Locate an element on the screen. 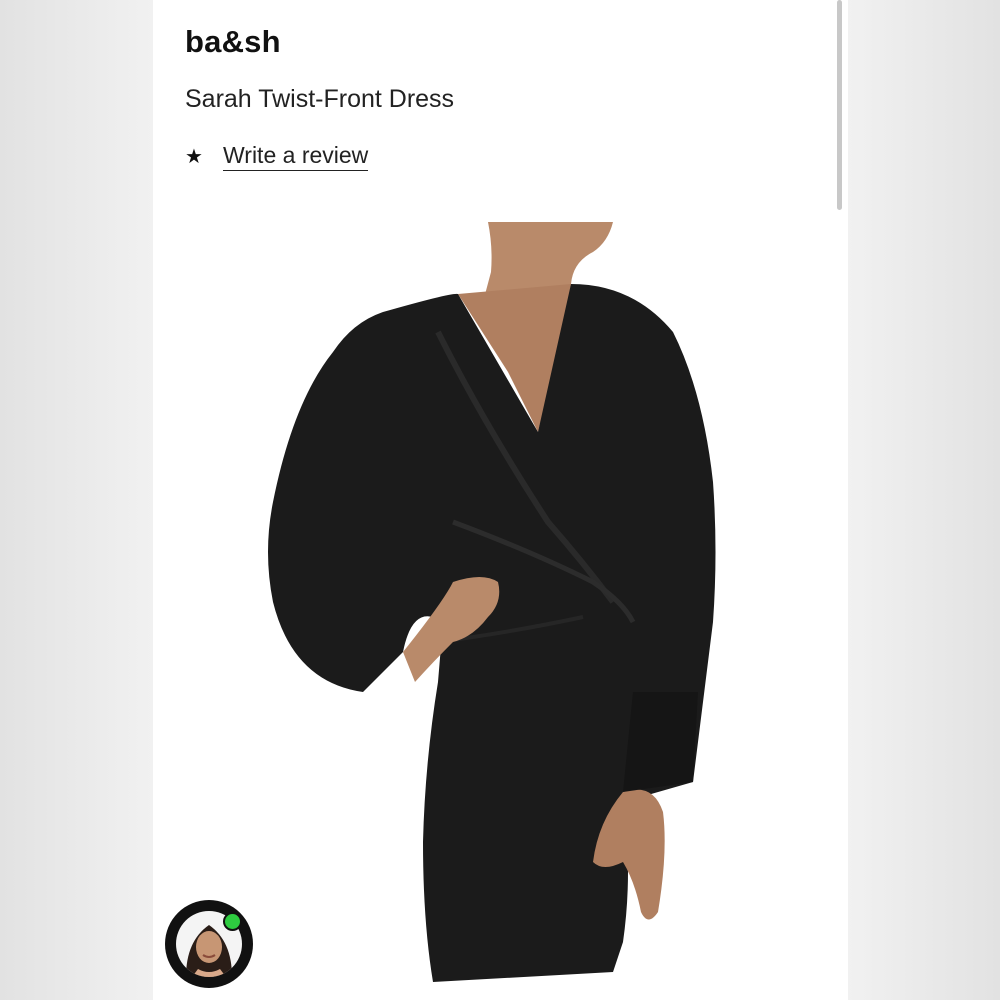 Image resolution: width=1000 pixels, height=1000 pixels. seller-avatar-wrap is located at coordinates (210, 945).